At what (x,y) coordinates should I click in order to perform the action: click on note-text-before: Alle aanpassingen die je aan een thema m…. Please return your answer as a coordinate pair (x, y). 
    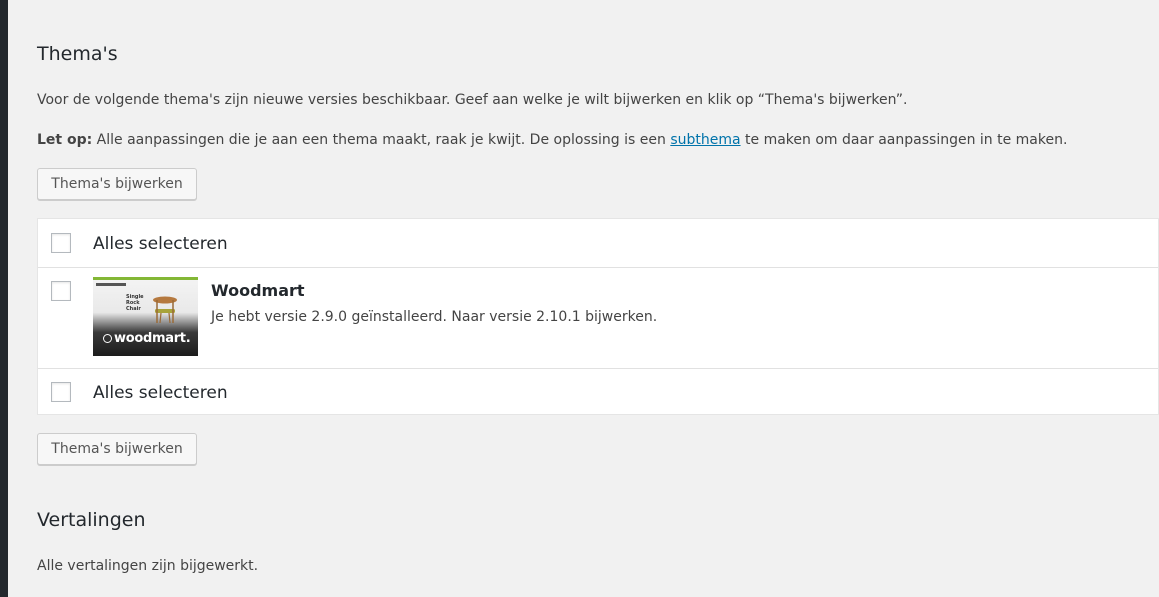
    Looking at the image, I should click on (381, 140).